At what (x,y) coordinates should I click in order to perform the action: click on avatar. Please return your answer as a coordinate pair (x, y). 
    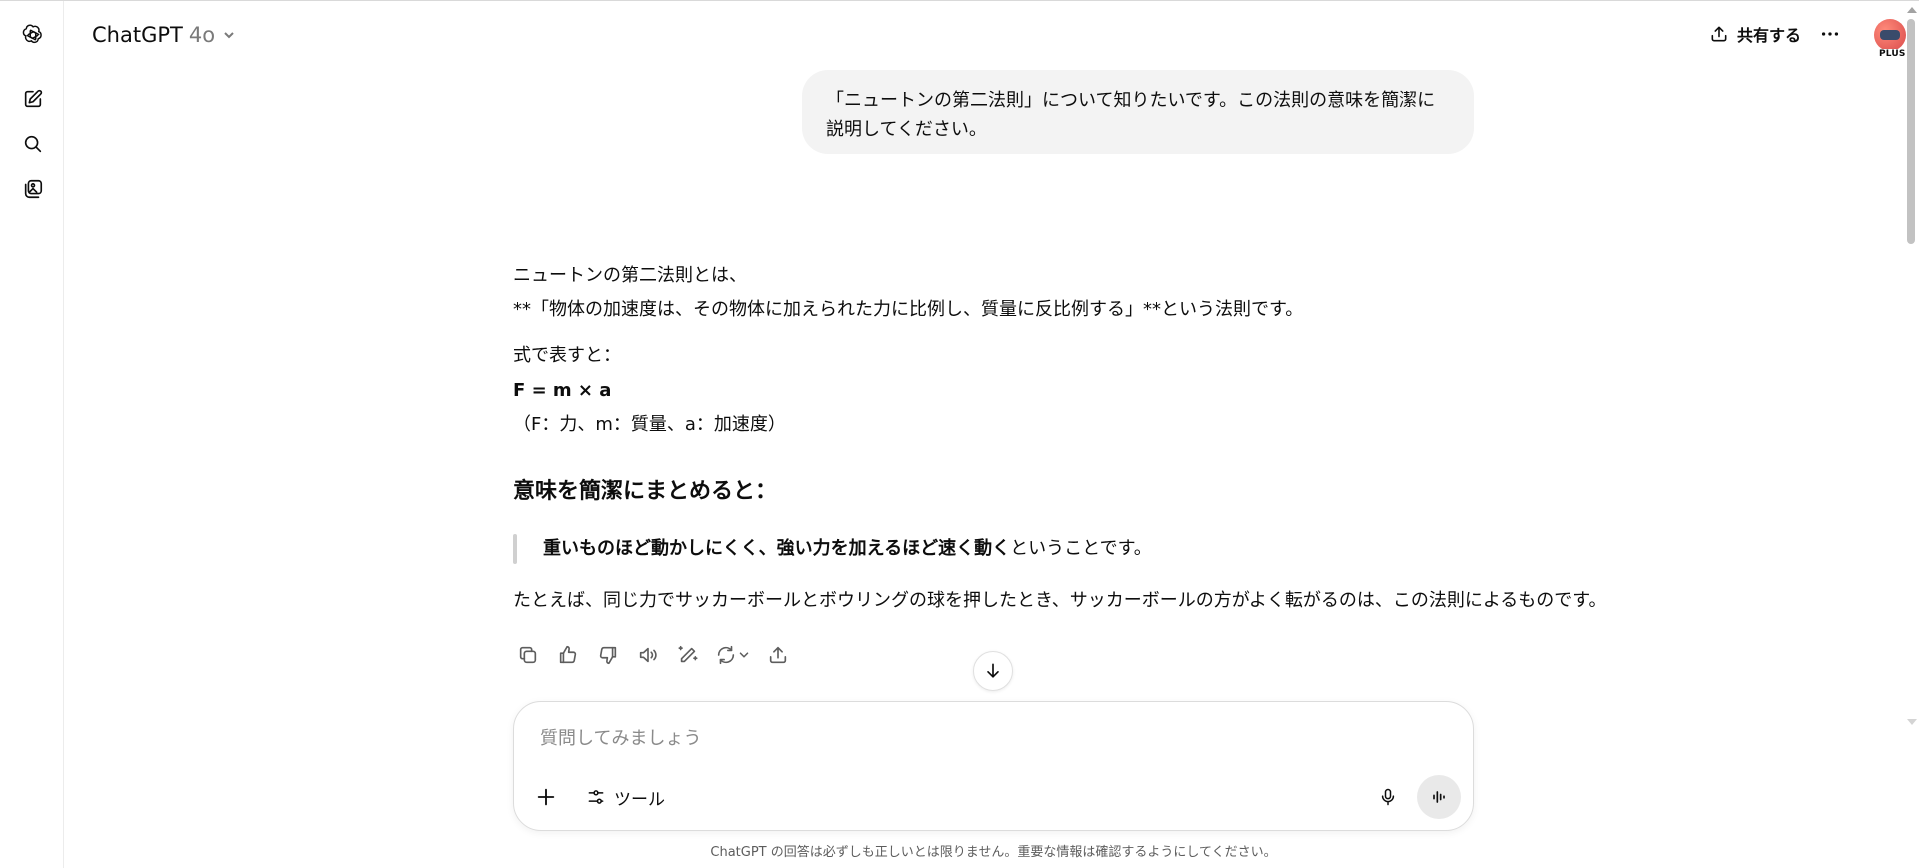
    Looking at the image, I should click on (1890, 35).